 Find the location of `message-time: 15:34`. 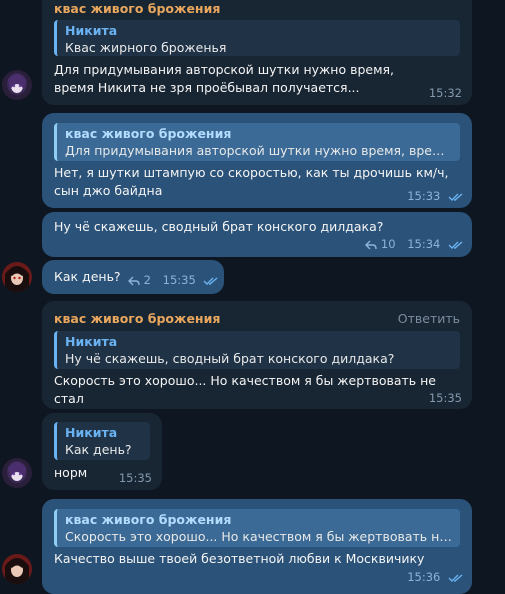

message-time: 15:34 is located at coordinates (424, 244).